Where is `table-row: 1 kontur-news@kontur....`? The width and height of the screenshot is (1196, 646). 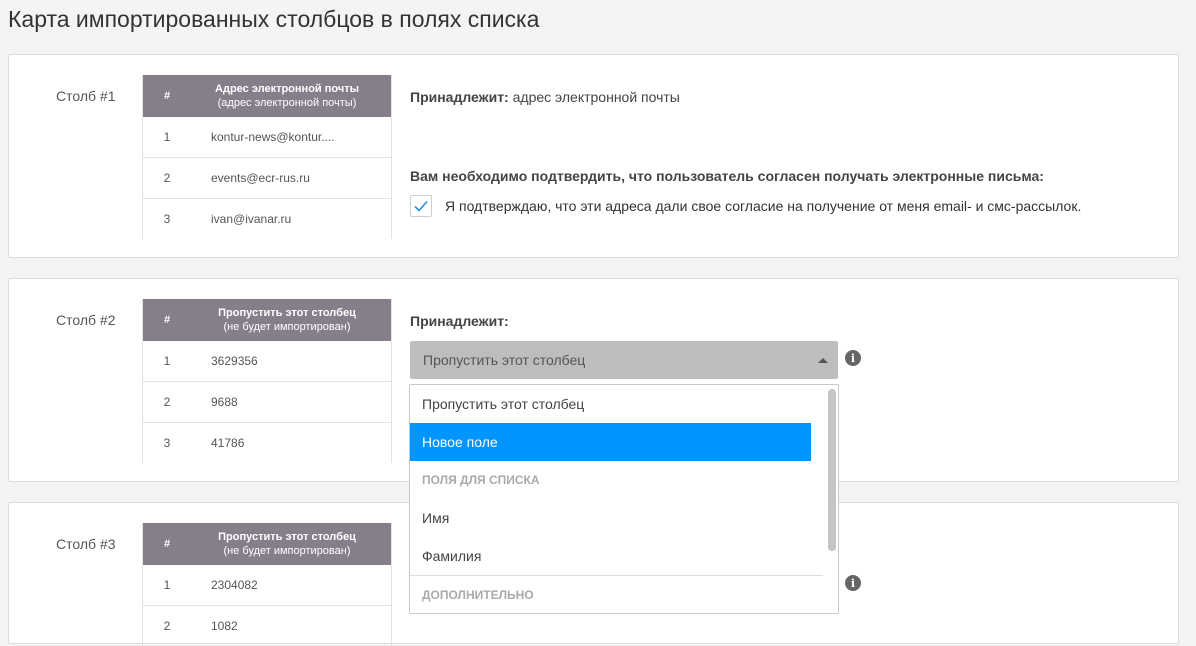 table-row: 1 kontur-news@kontur.... is located at coordinates (267, 137).